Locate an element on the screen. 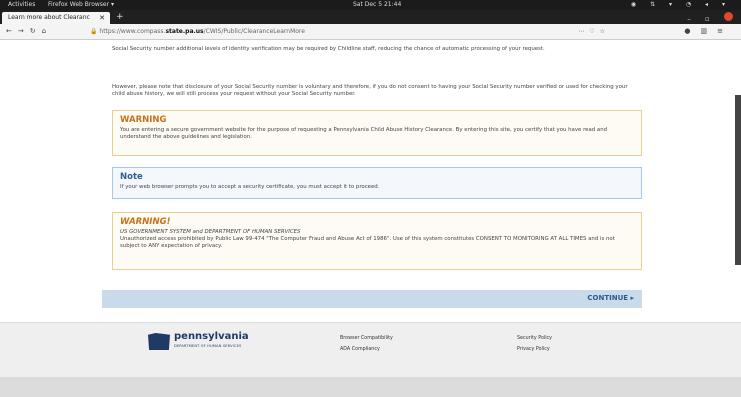 This screenshot has width=741, height=397. browser-tab: Learn more about Clearanc ✕ is located at coordinates (56, 18).